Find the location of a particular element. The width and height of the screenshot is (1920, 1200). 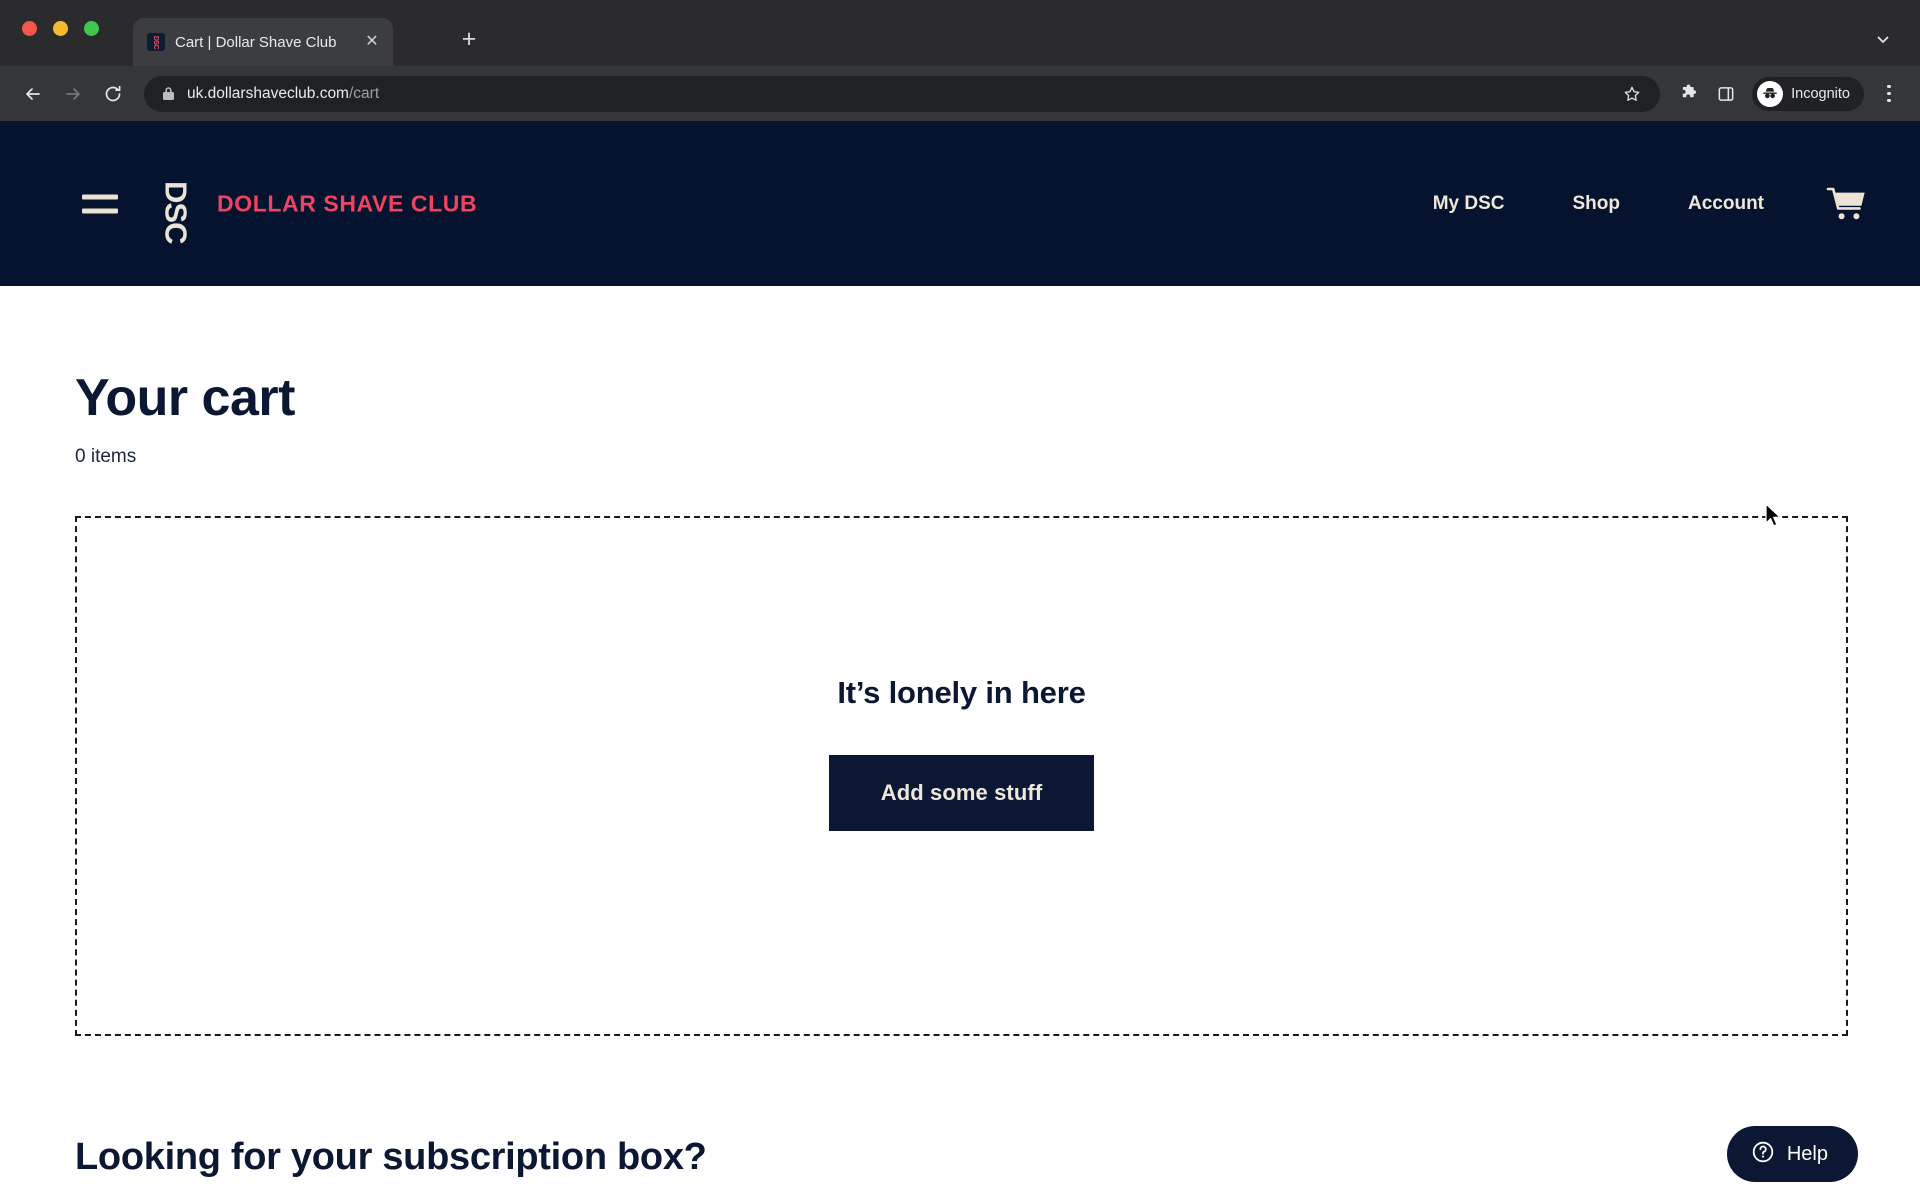

star-icon is located at coordinates (1632, 94).